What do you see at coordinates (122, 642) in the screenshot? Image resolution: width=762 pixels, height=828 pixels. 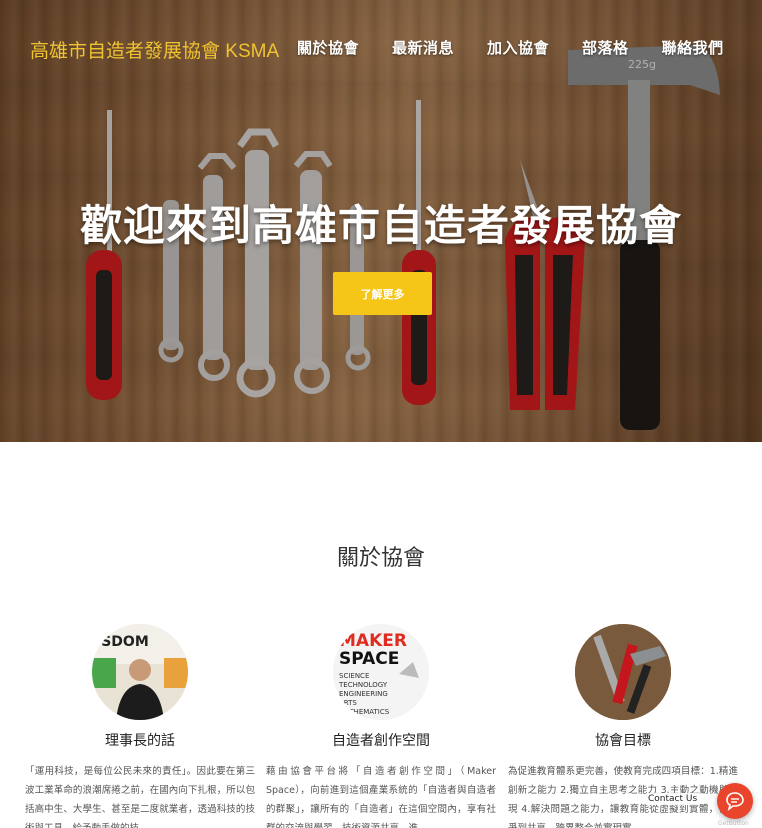 I see `svg-text: ISDOM` at bounding box center [122, 642].